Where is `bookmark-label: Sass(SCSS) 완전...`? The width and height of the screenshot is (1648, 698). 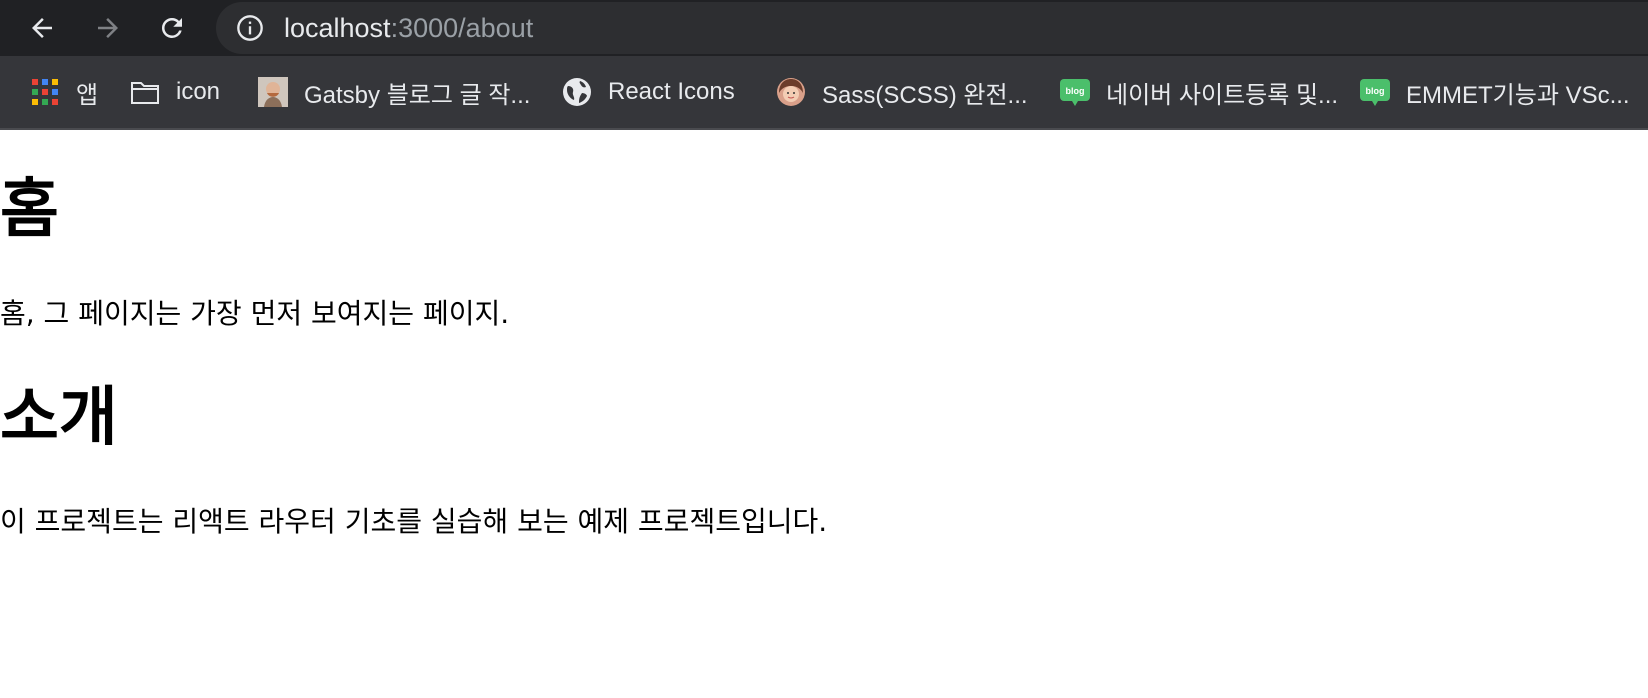 bookmark-label: Sass(SCSS) 완전... is located at coordinates (925, 95).